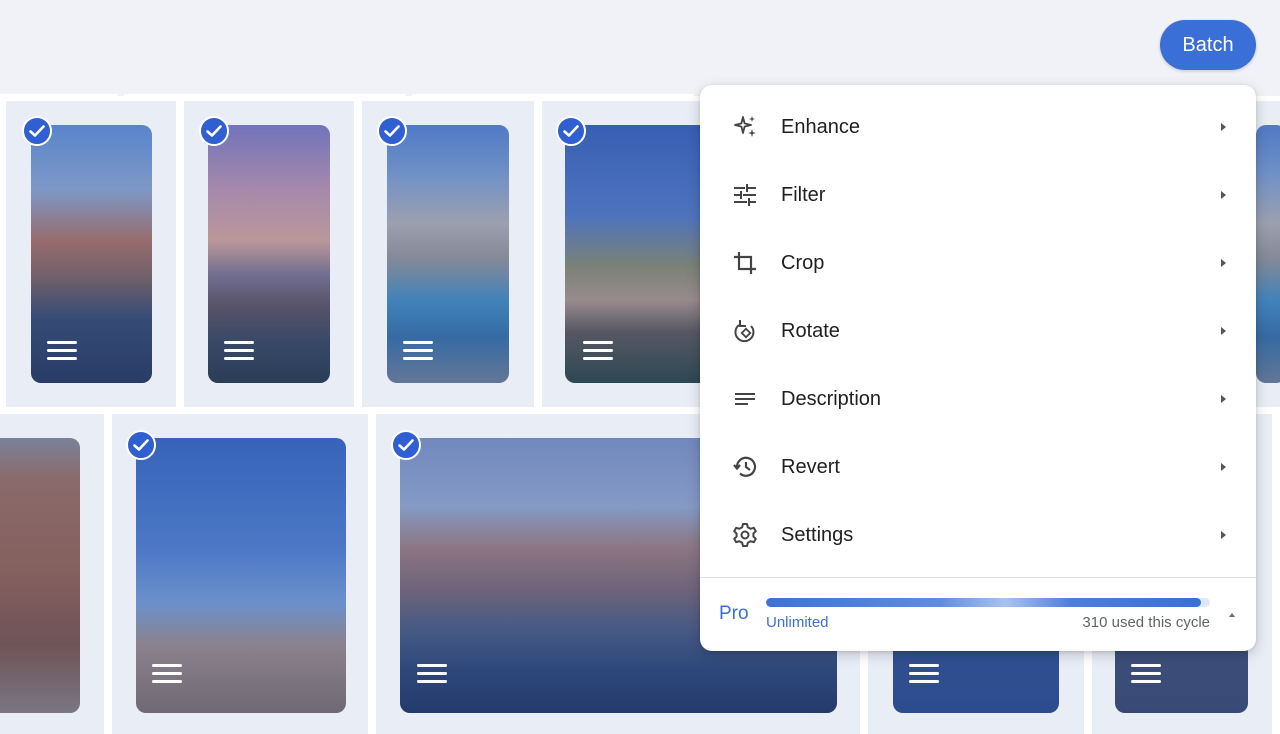  I want to click on menu-item-label: Enhance, so click(820, 126).